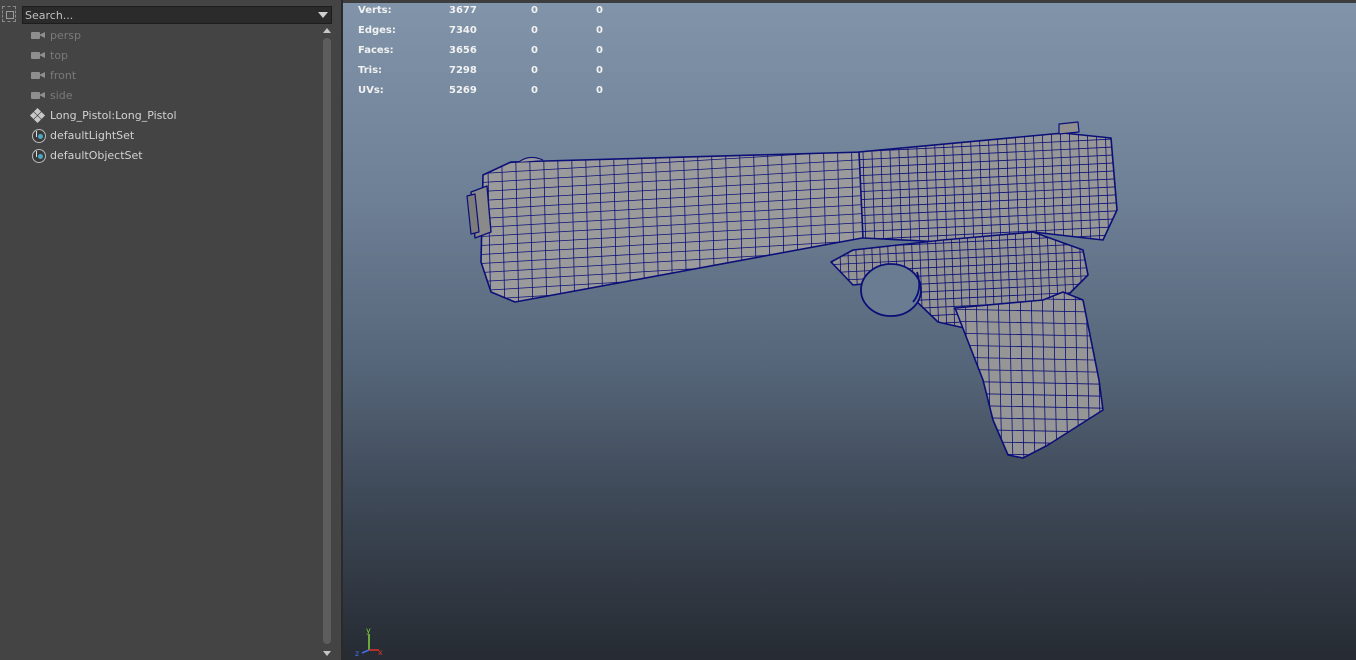 The height and width of the screenshot is (660, 1356). Describe the element at coordinates (160, 156) in the screenshot. I see `outliner-item-default-object-set: defaultObjectSet` at that location.